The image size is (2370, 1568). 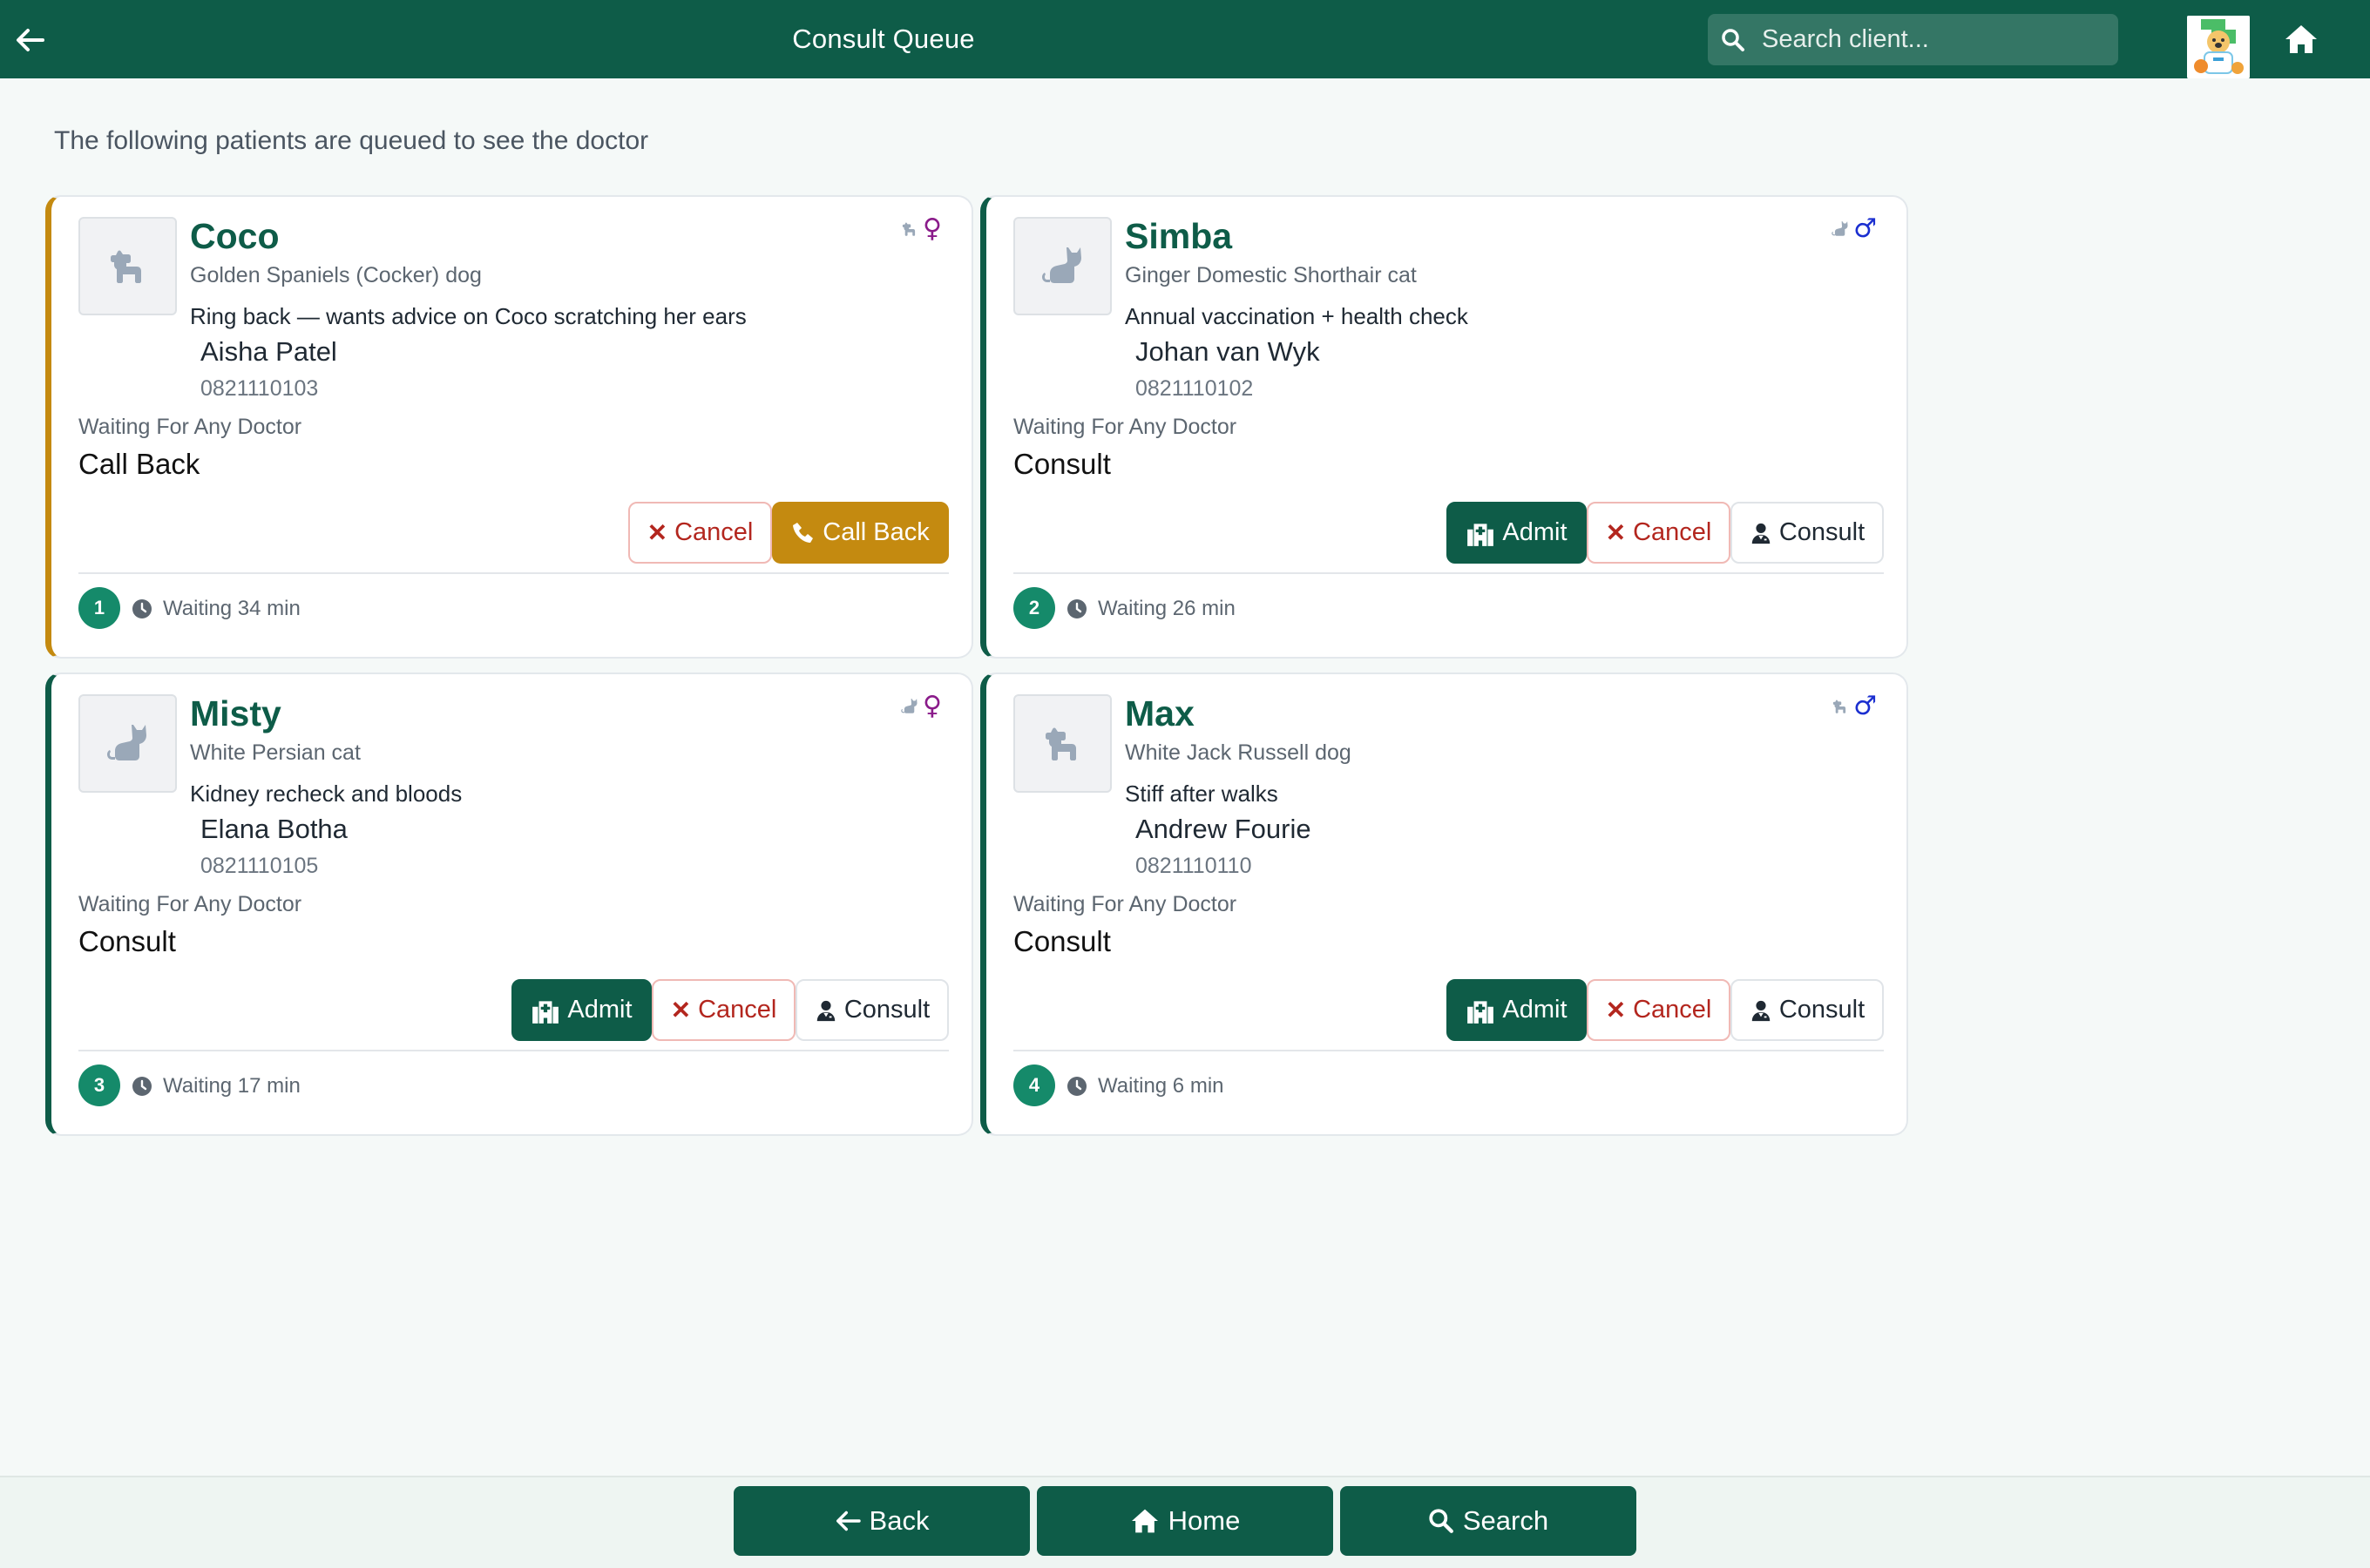 What do you see at coordinates (232, 1086) in the screenshot?
I see `waiting-time: Waiting 17 min` at bounding box center [232, 1086].